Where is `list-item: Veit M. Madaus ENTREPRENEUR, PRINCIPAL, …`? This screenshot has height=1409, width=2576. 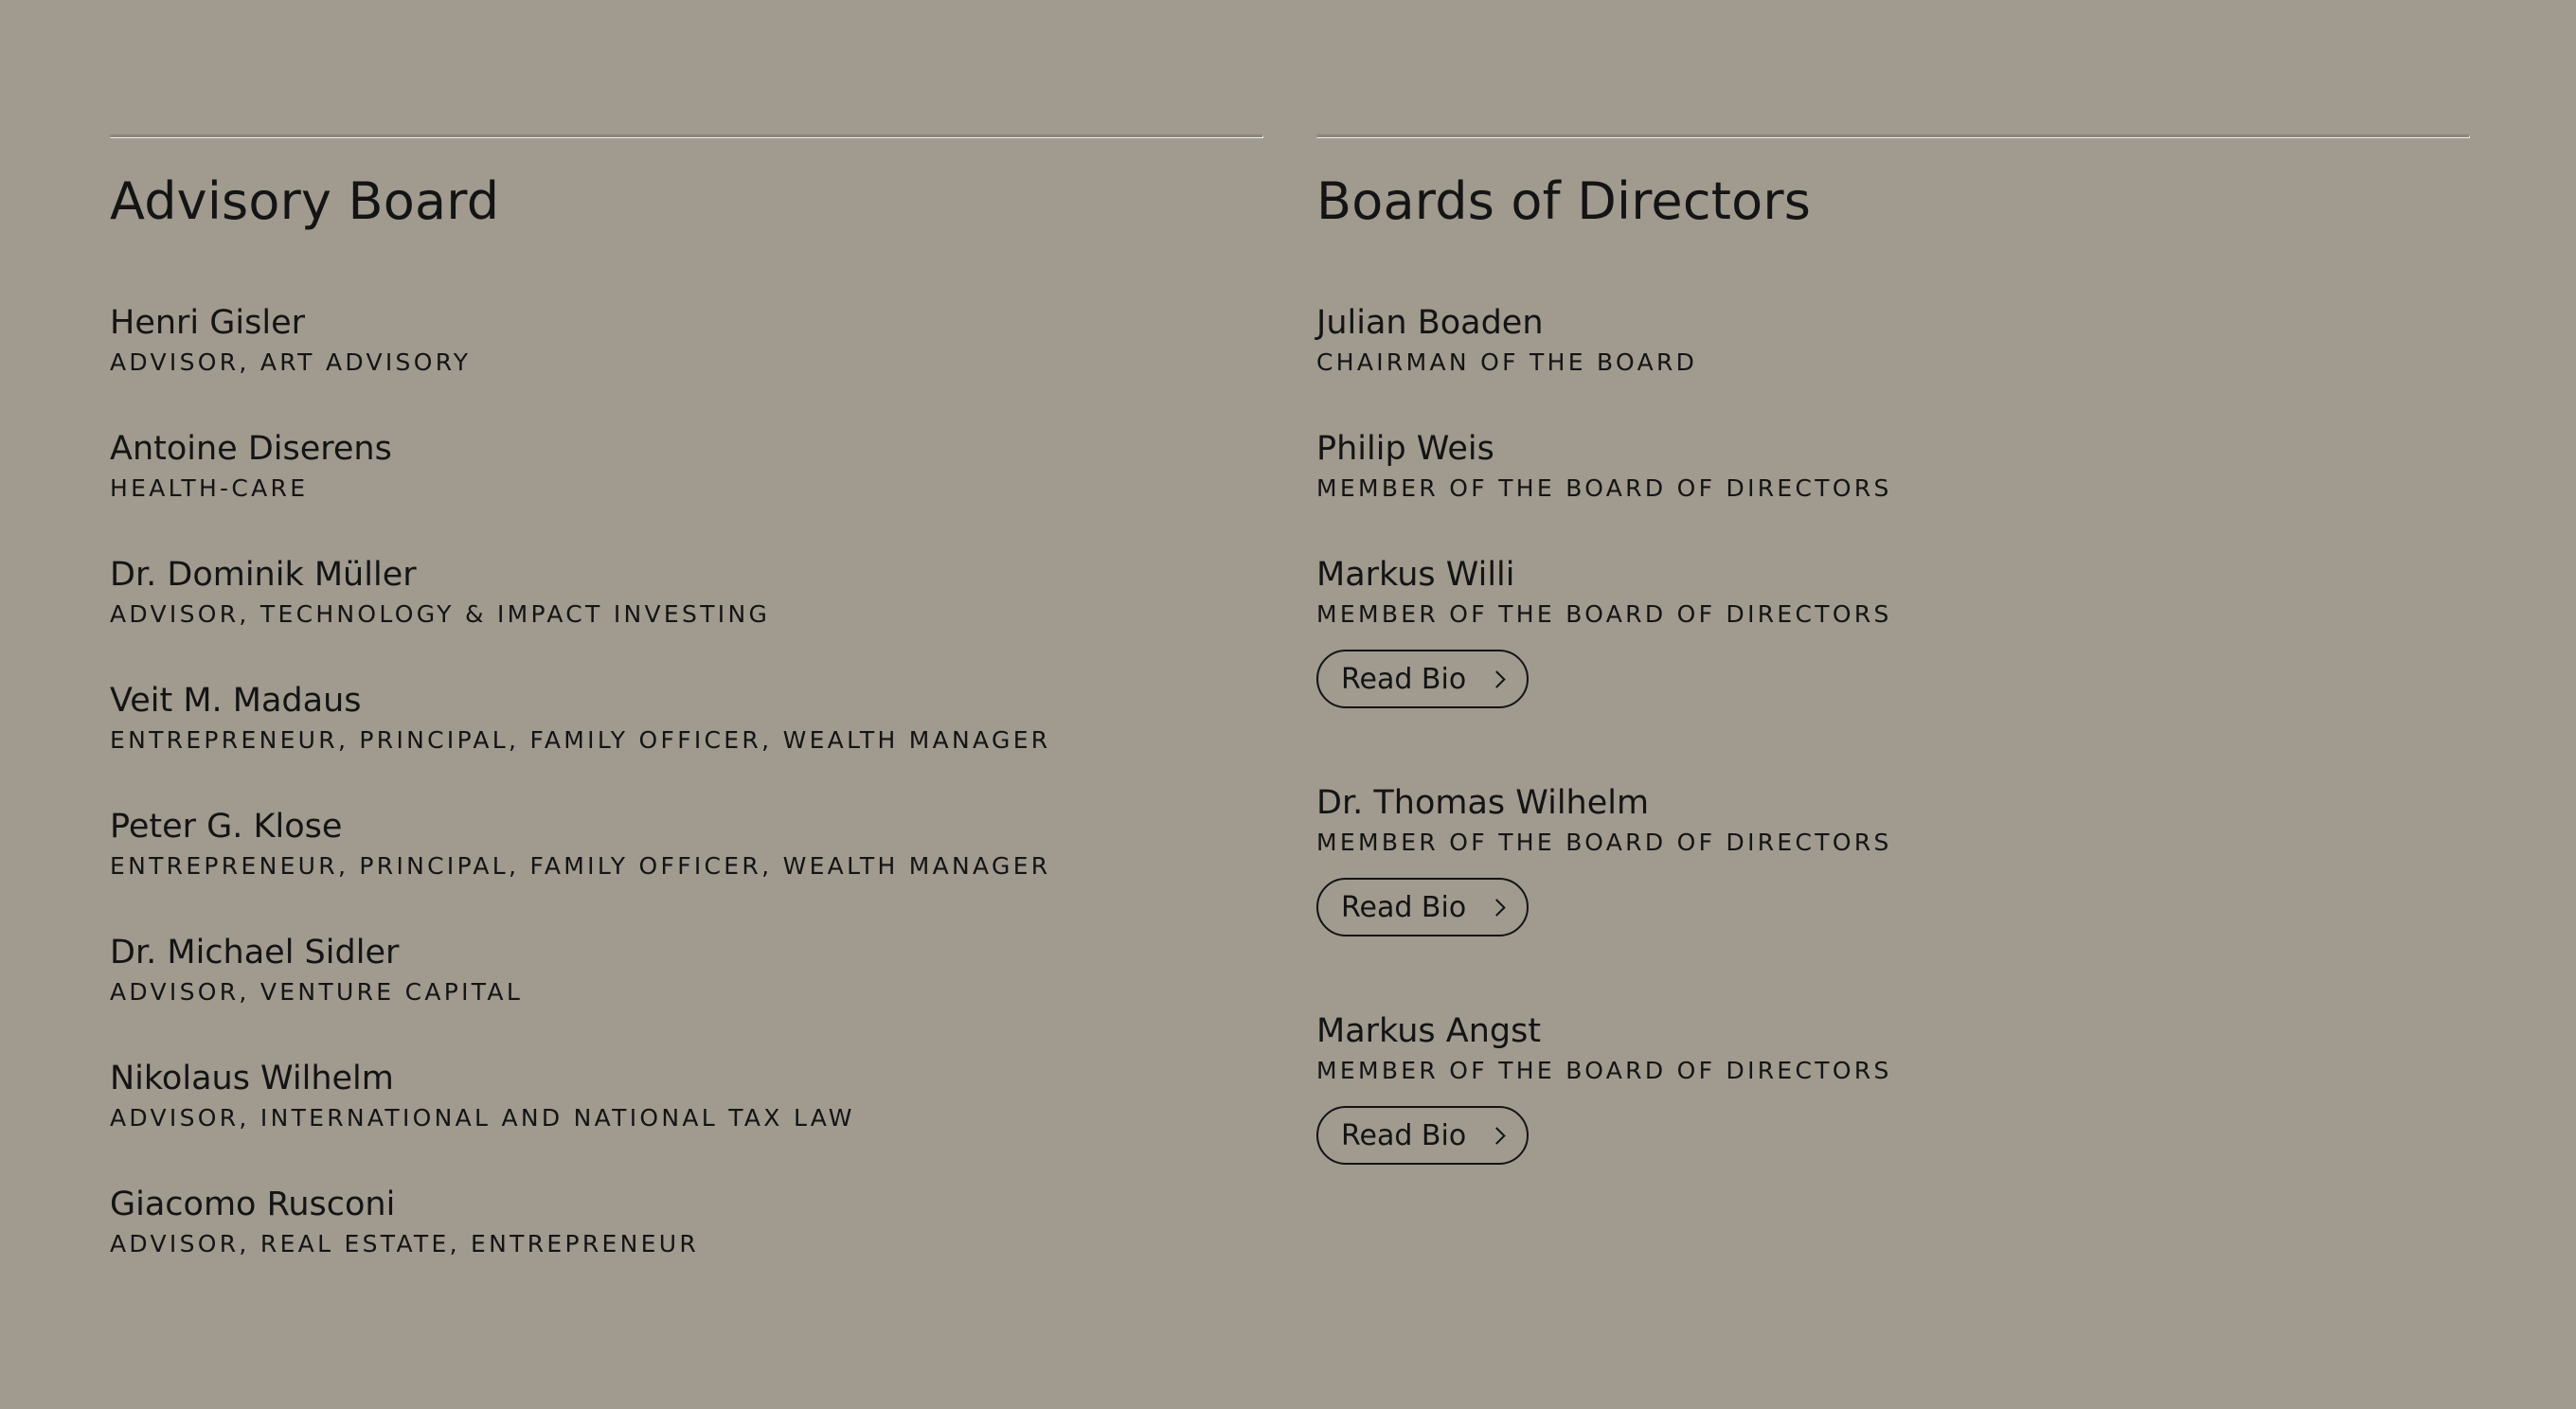
list-item: Veit M. Madaus ENTREPRENEUR, PRINCIPAL, … is located at coordinates (580, 746).